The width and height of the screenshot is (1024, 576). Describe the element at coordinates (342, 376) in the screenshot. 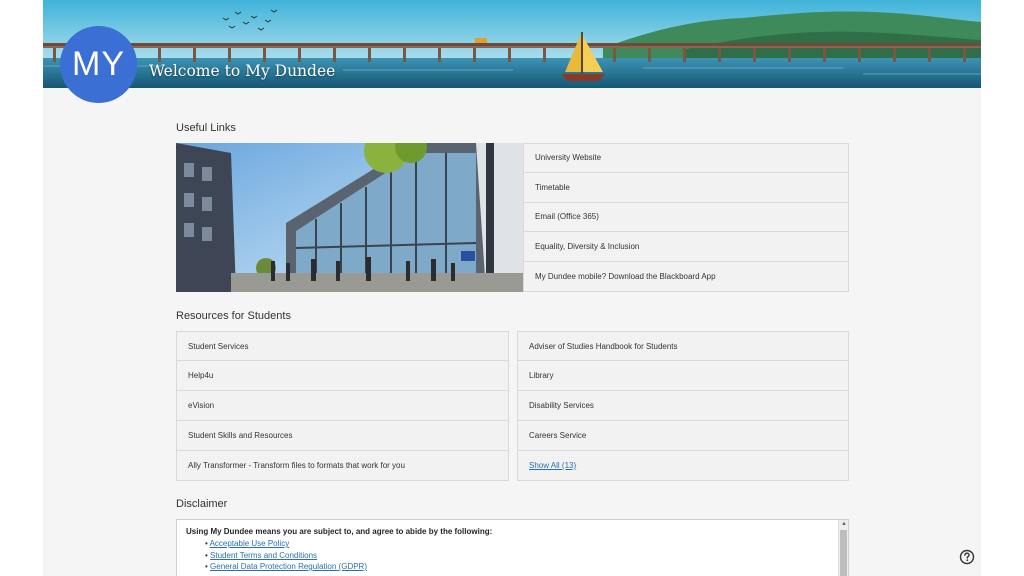

I see `resource-help4u: Help4u` at that location.